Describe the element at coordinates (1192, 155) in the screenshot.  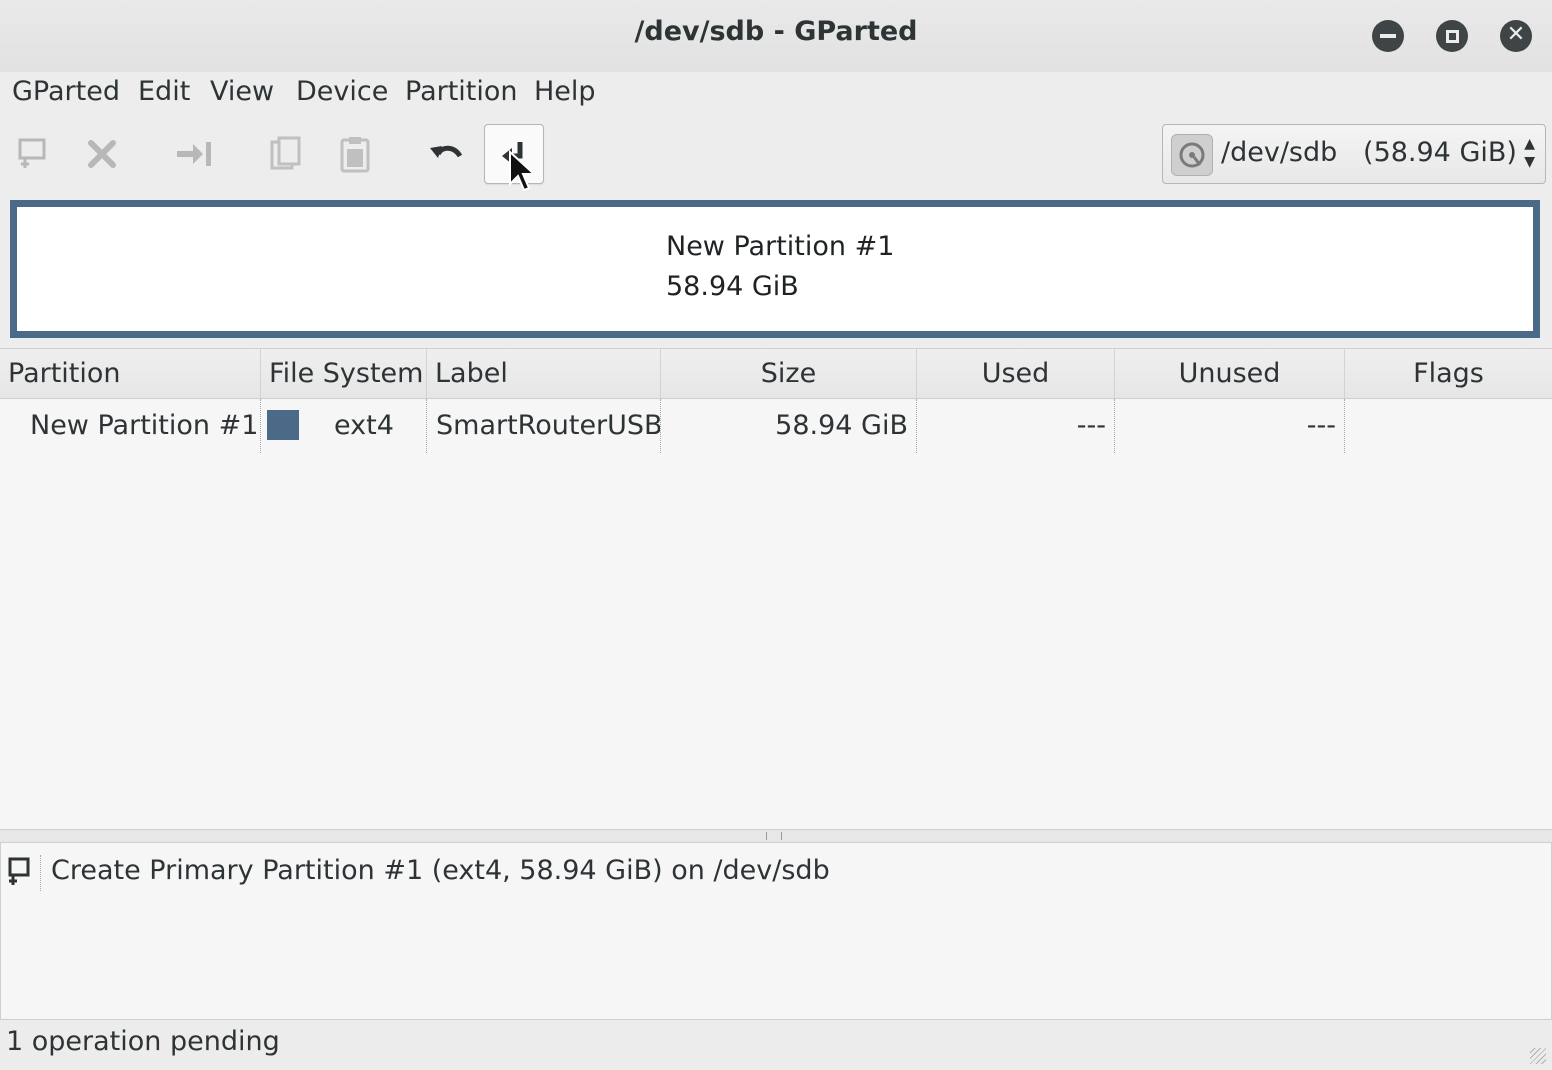
I see `harddisk-icon` at that location.